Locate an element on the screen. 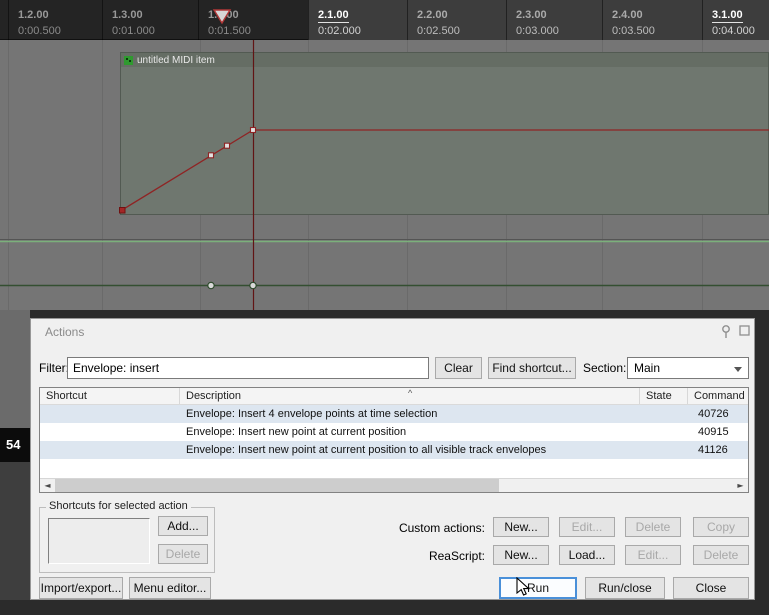  section-label: Section: is located at coordinates (605, 368).